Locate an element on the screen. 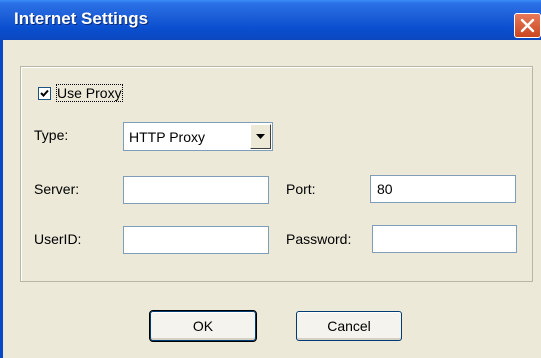 The width and height of the screenshot is (541, 358). title-bar: Internet Settings is located at coordinates (270, 20).